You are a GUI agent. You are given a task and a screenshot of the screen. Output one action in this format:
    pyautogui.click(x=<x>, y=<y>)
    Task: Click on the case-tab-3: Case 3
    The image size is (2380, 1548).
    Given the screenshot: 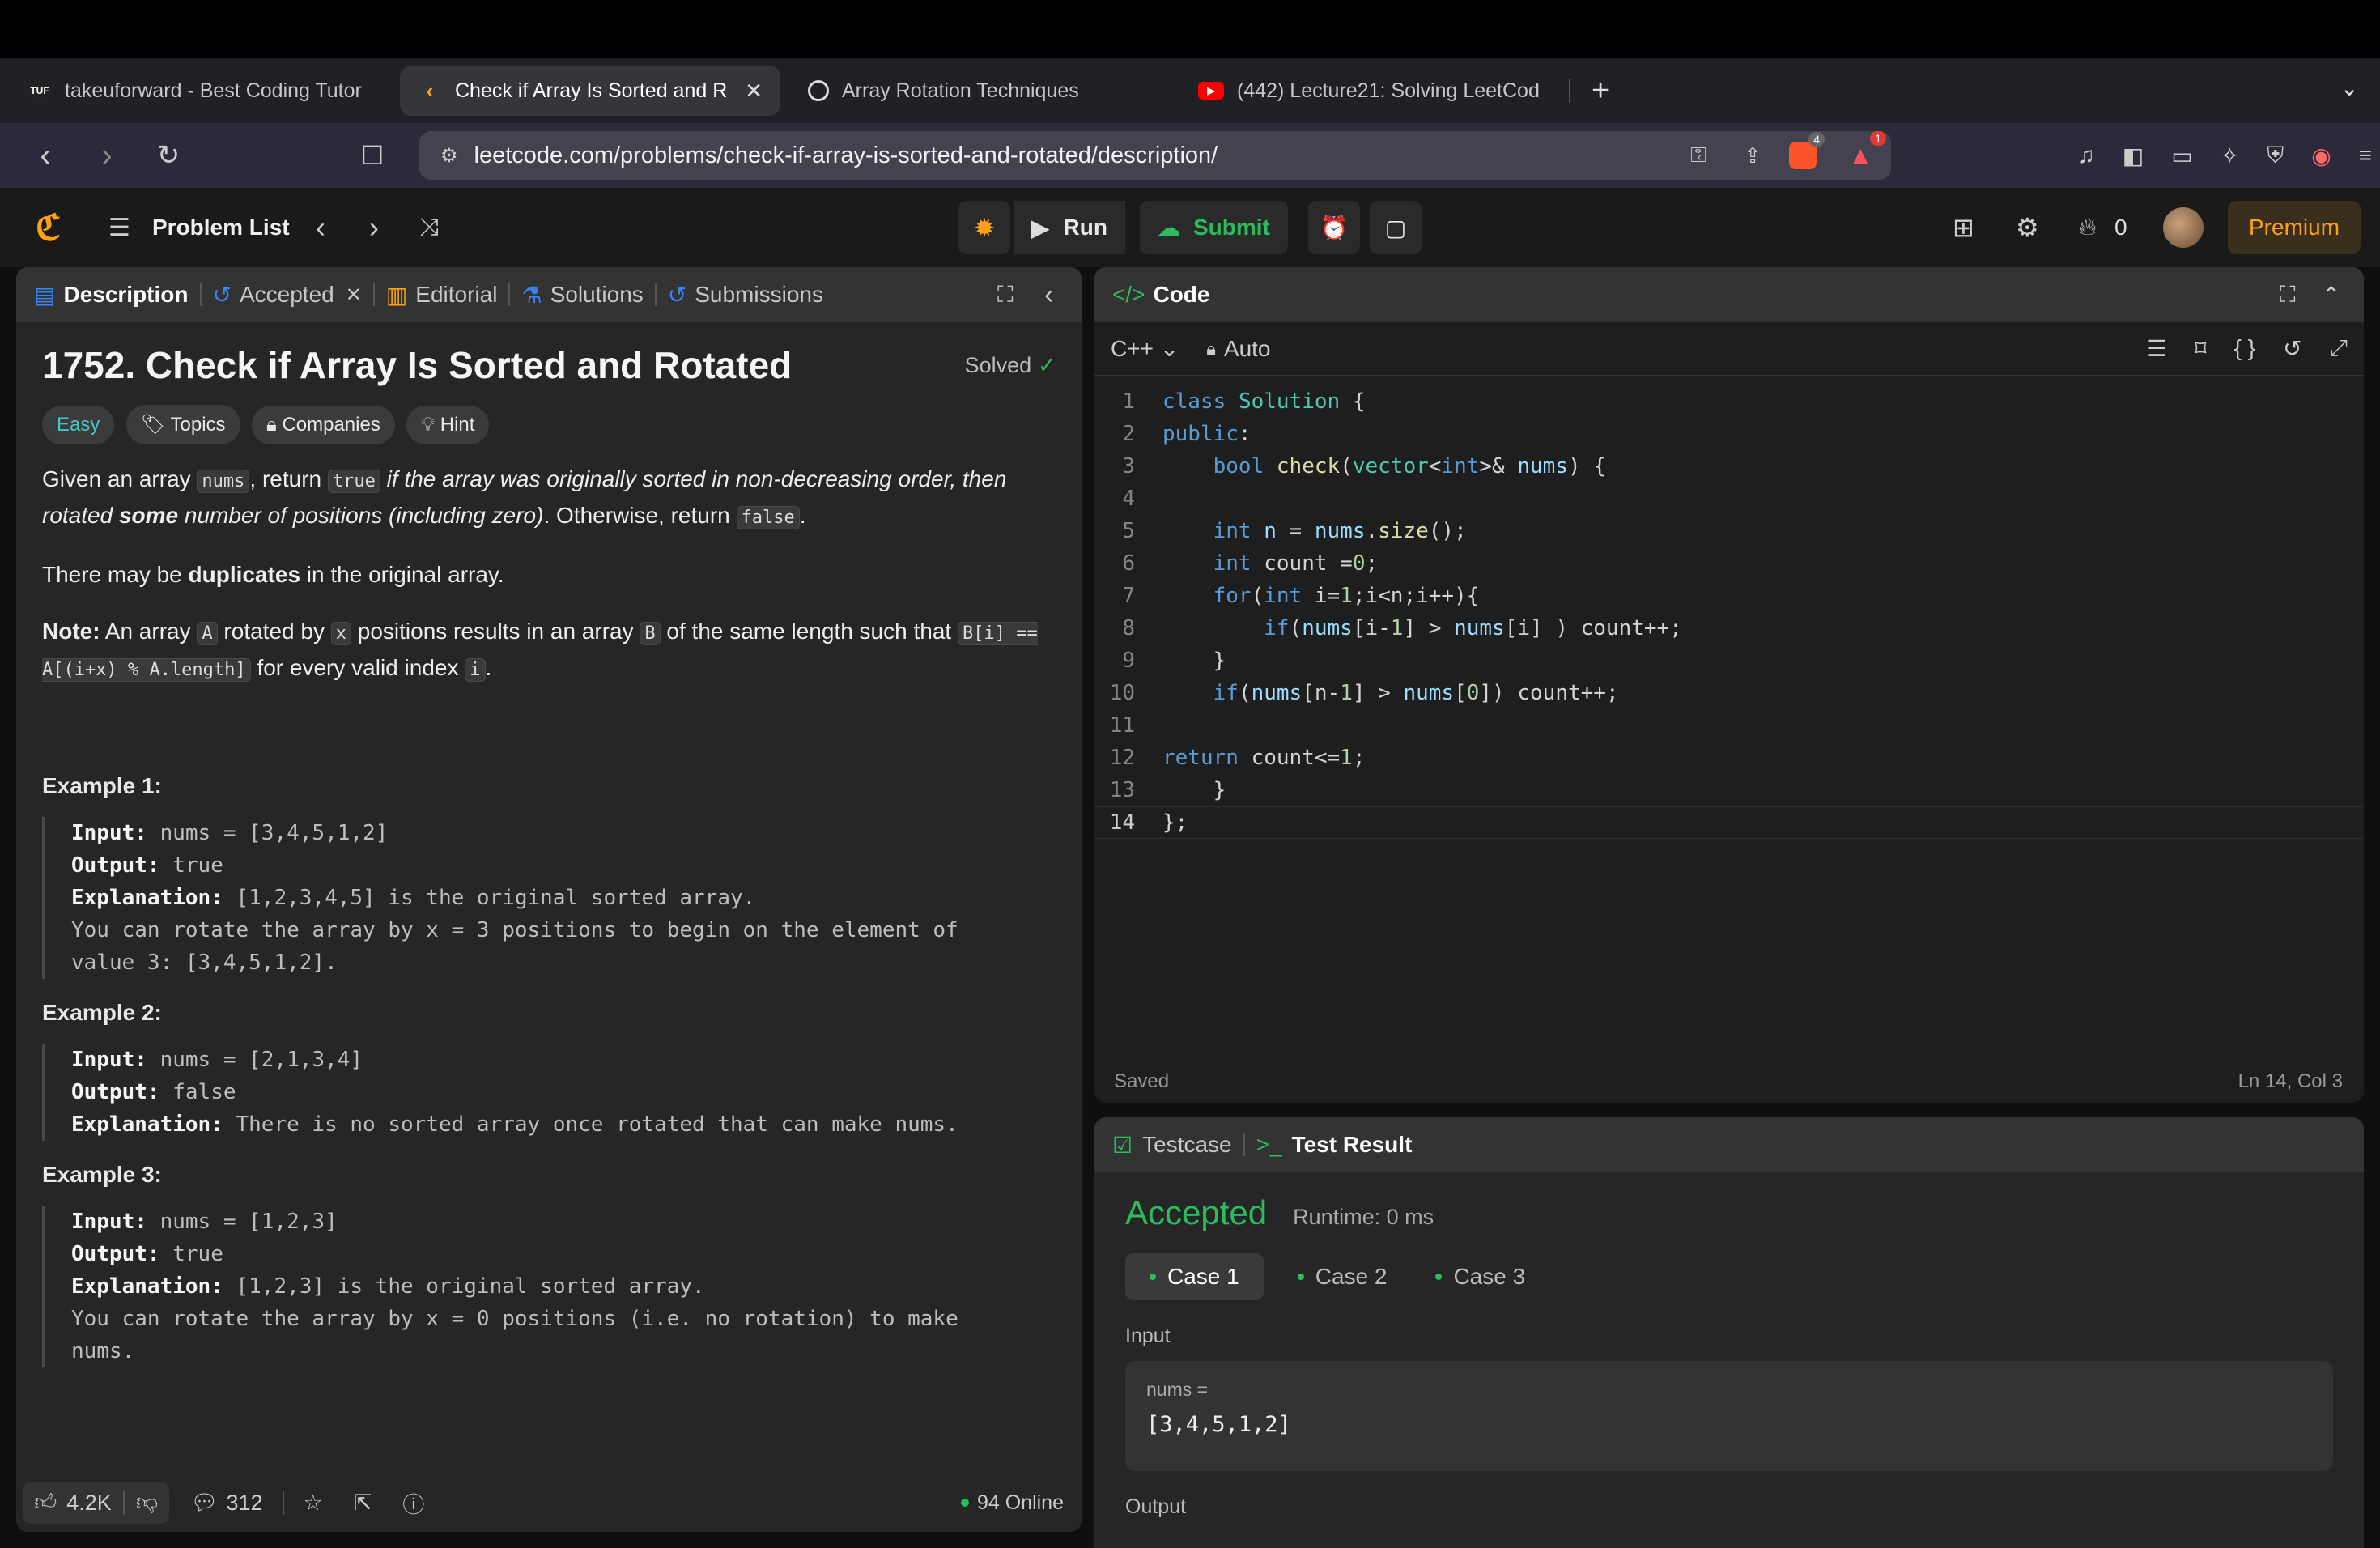 What is the action you would take?
    pyautogui.click(x=1480, y=1276)
    